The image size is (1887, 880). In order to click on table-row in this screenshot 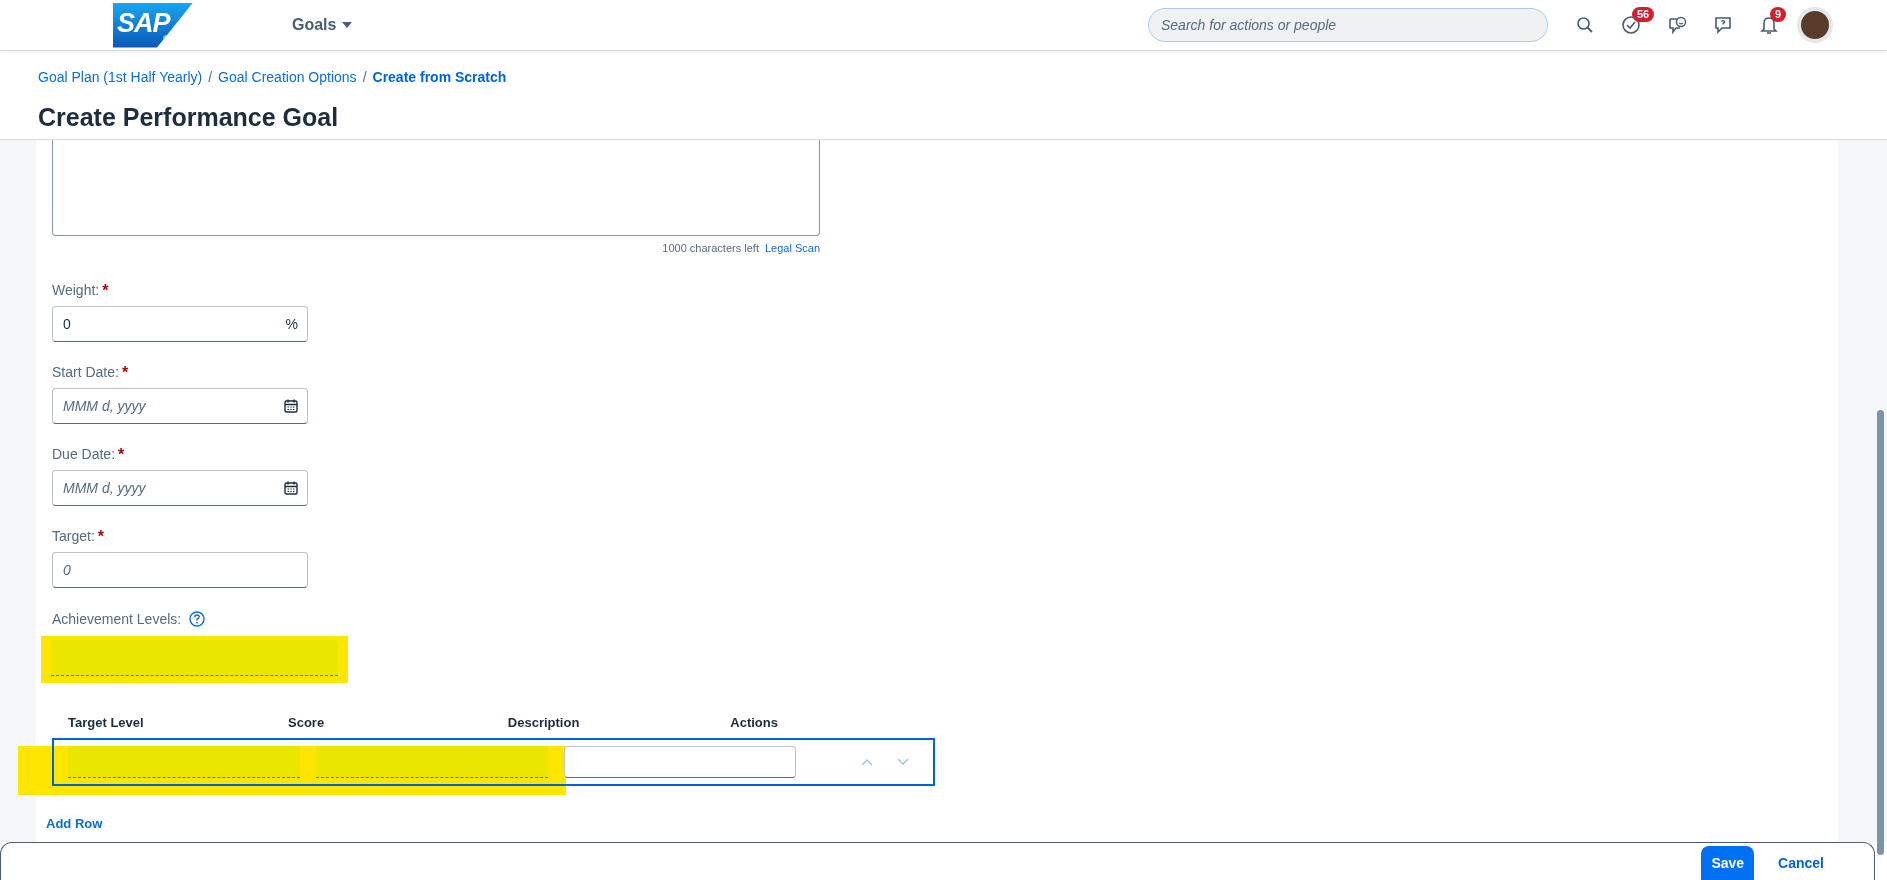, I will do `click(493, 762)`.